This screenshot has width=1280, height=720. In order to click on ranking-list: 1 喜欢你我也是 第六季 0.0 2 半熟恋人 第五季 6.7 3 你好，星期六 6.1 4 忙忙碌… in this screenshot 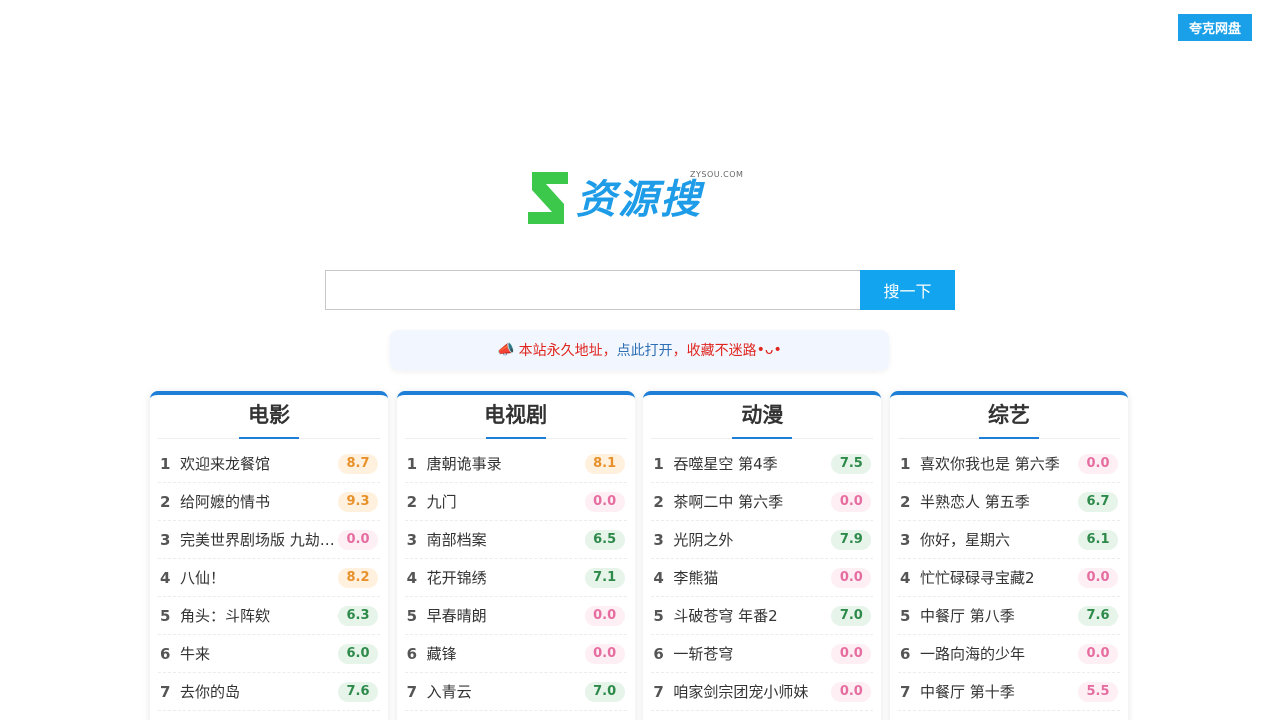, I will do `click(1009, 578)`.